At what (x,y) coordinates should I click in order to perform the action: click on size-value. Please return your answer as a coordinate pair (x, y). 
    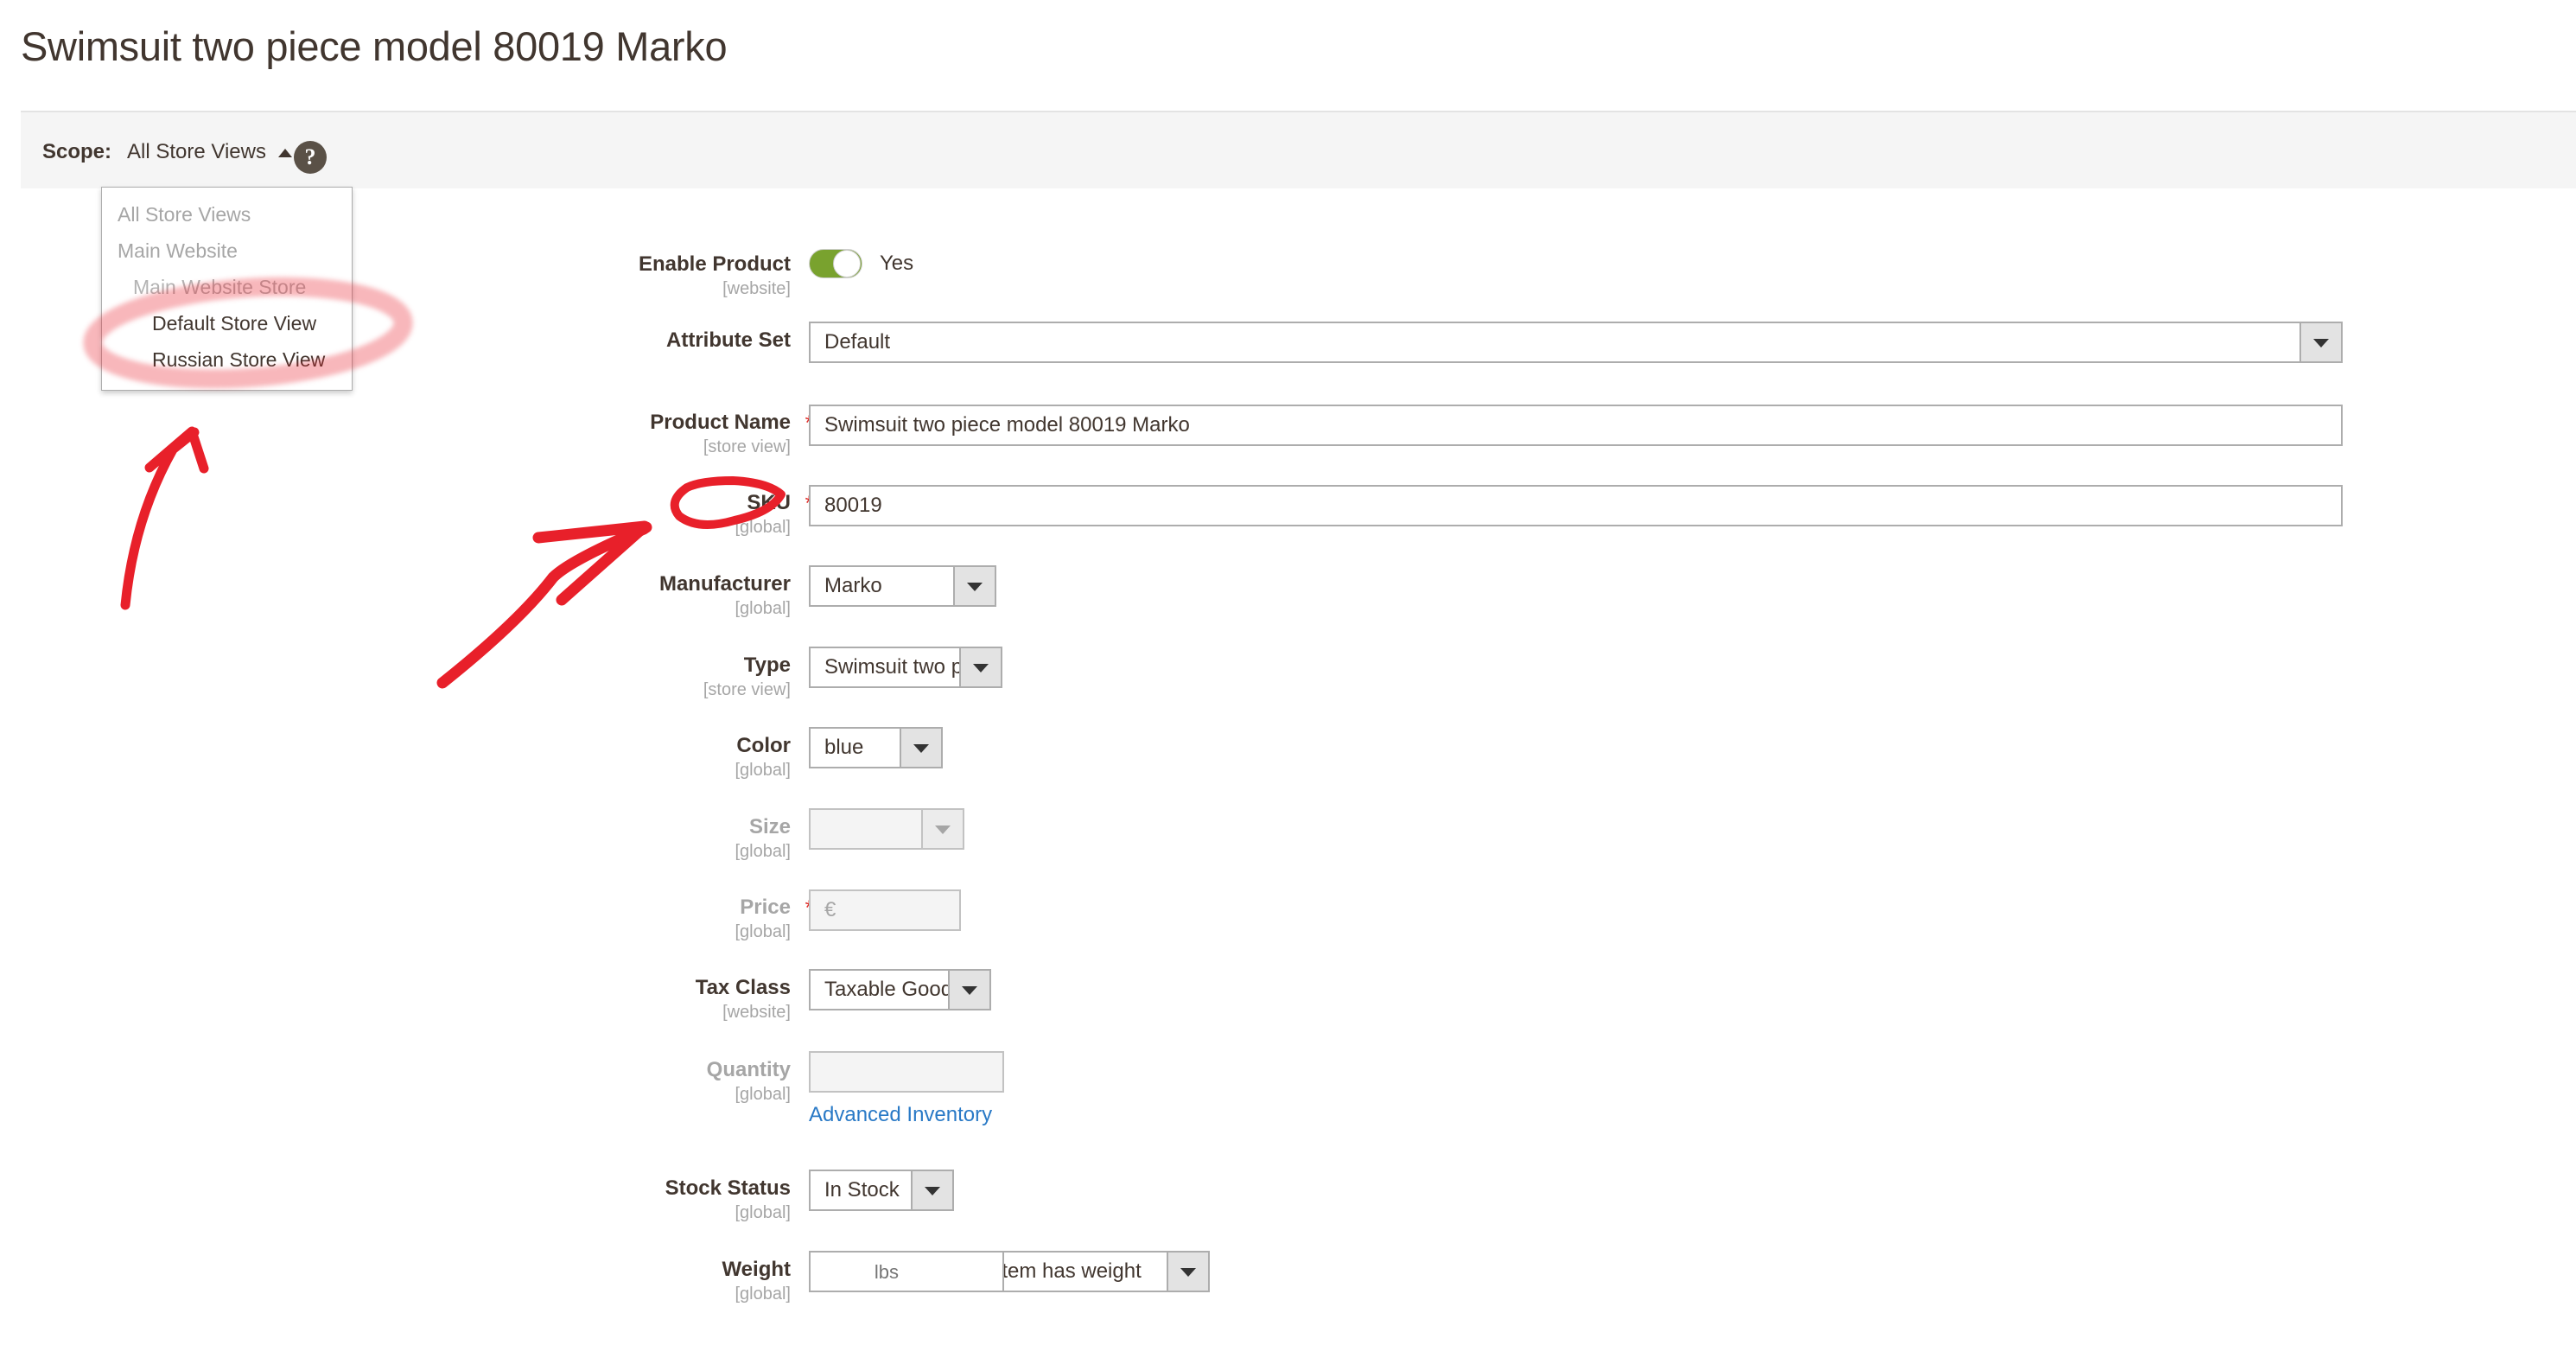
    Looking at the image, I should click on (866, 829).